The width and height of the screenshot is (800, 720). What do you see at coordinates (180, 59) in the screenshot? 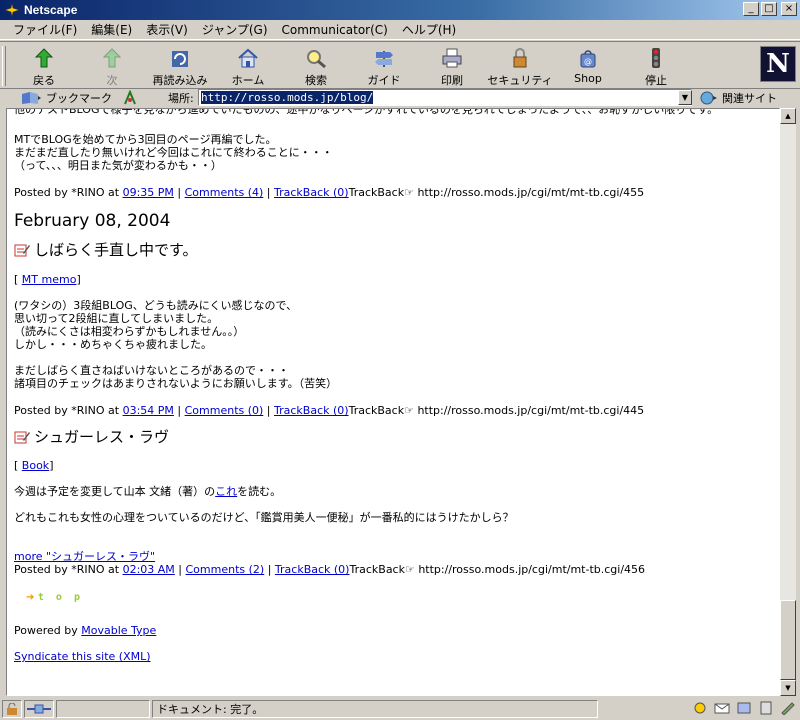
I see `reload-icon` at bounding box center [180, 59].